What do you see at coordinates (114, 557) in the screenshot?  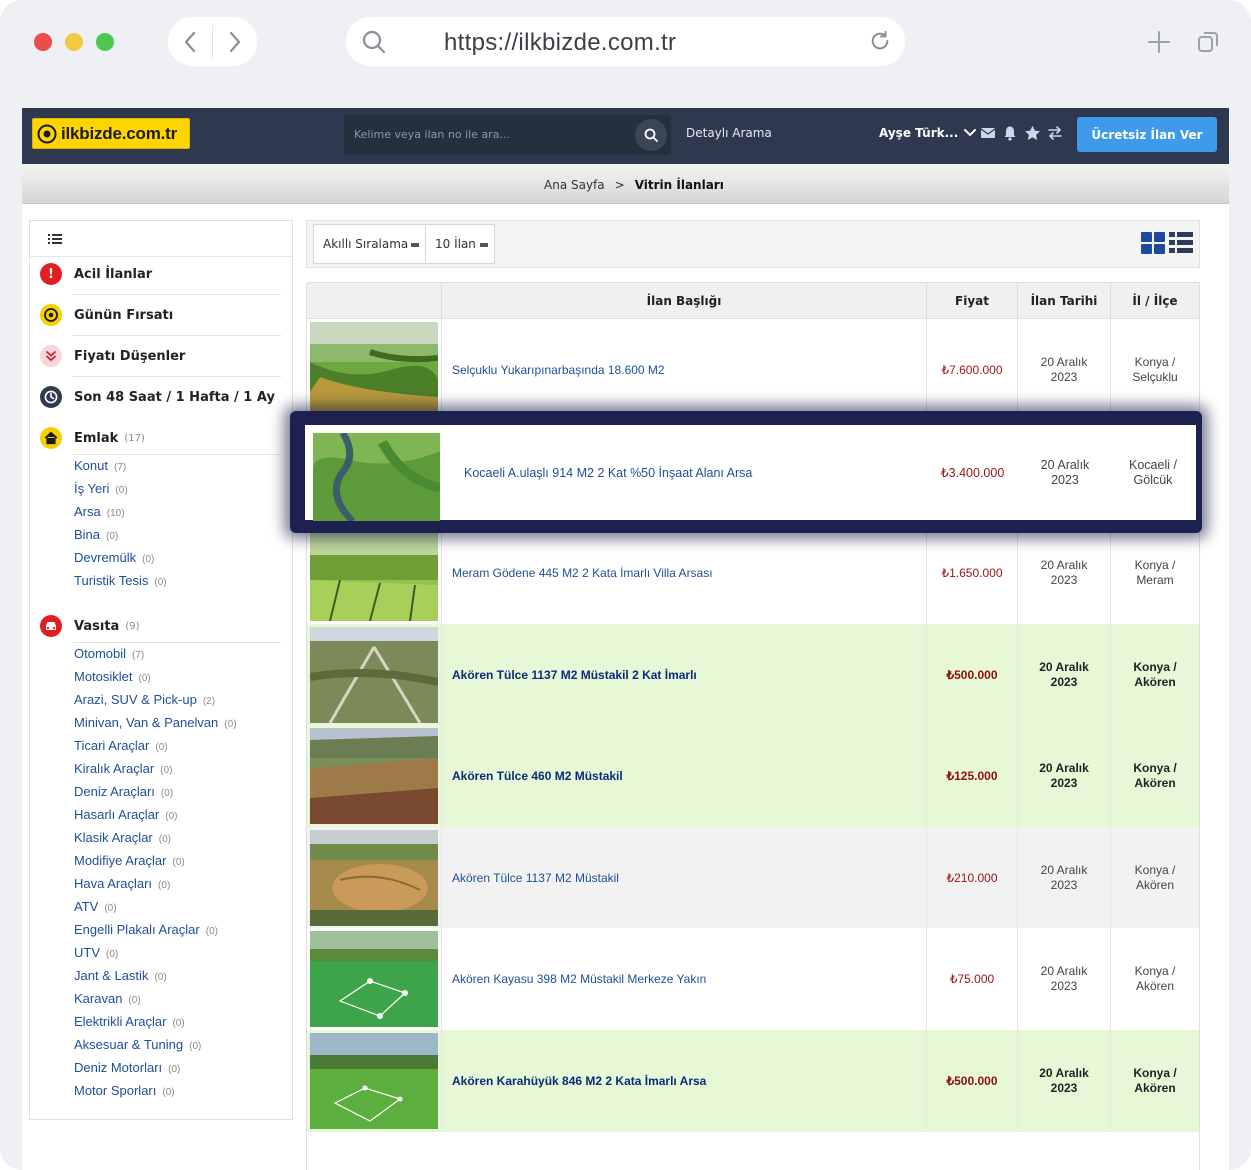 I see `sidebar-subitem-devremulk: Devremülk (0)` at bounding box center [114, 557].